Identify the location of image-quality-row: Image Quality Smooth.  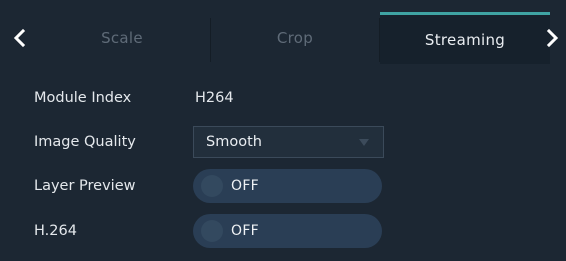
(283, 142).